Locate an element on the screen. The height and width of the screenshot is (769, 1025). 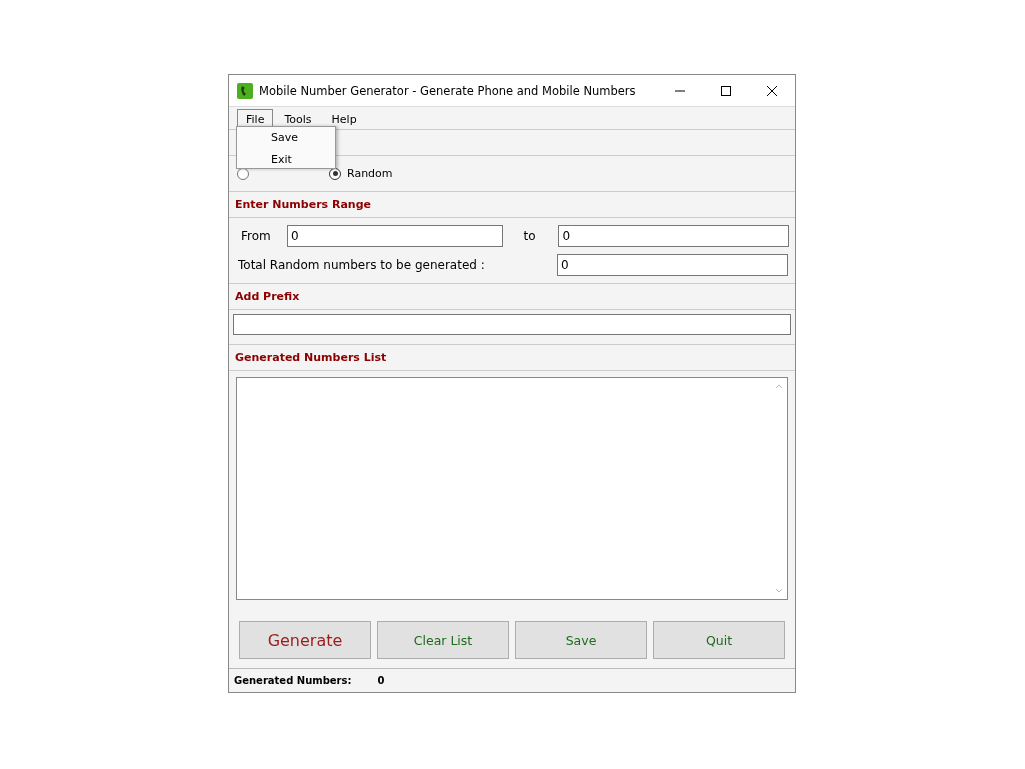
maximize-icon is located at coordinates (726, 90).